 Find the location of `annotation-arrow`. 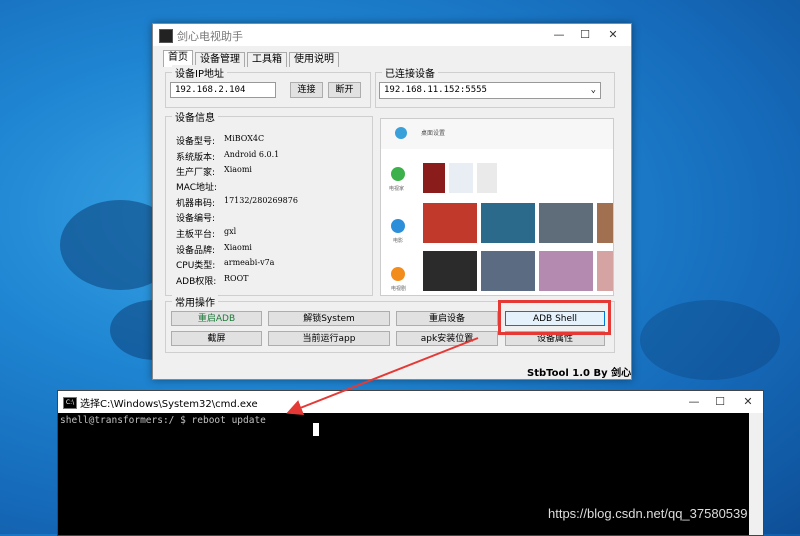

annotation-arrow is located at coordinates (382, 376).